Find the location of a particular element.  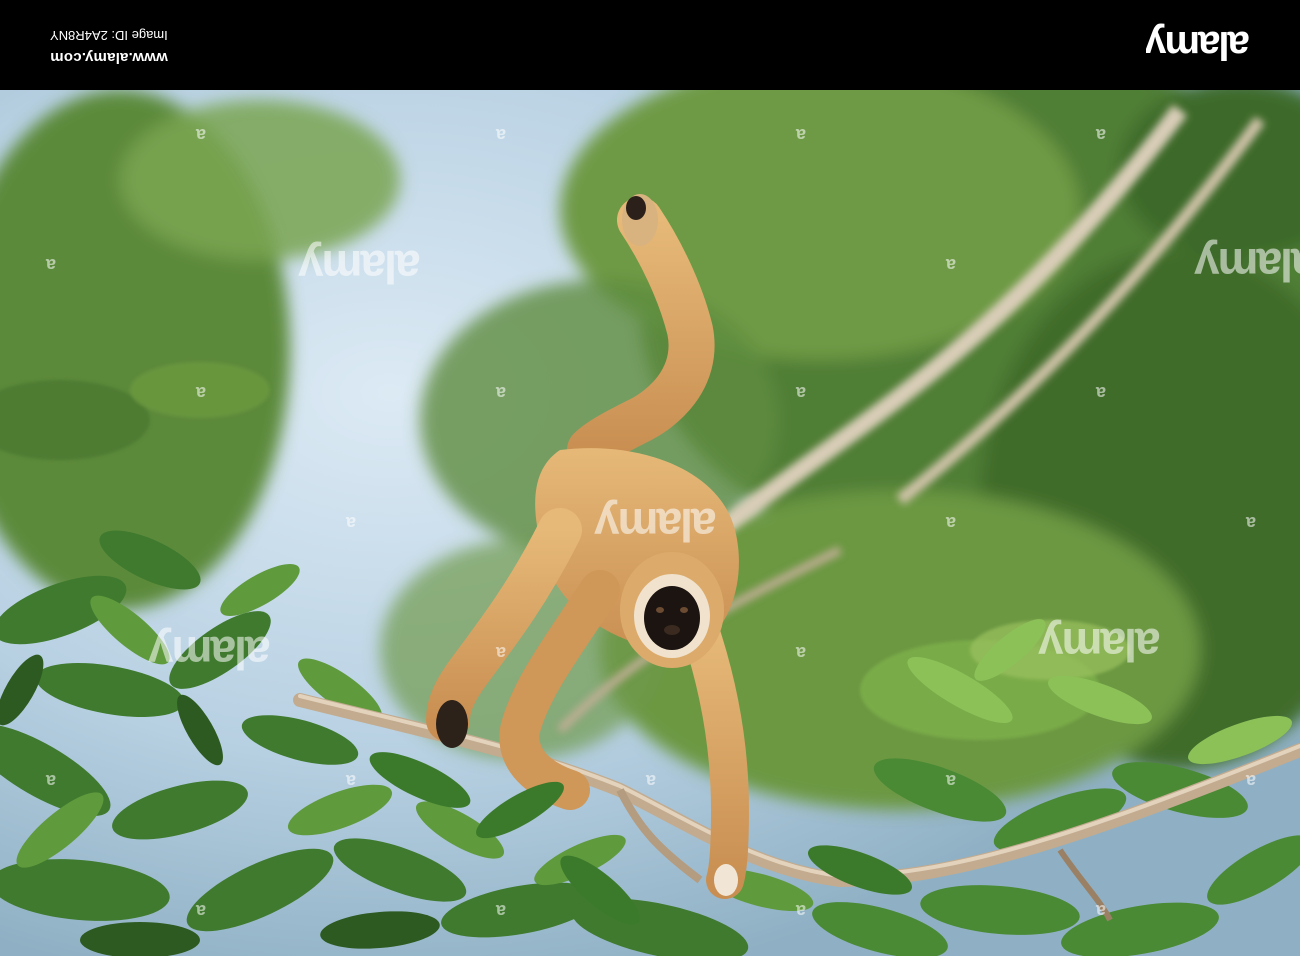

alamy-logo: alamy is located at coordinates (1198, 45).